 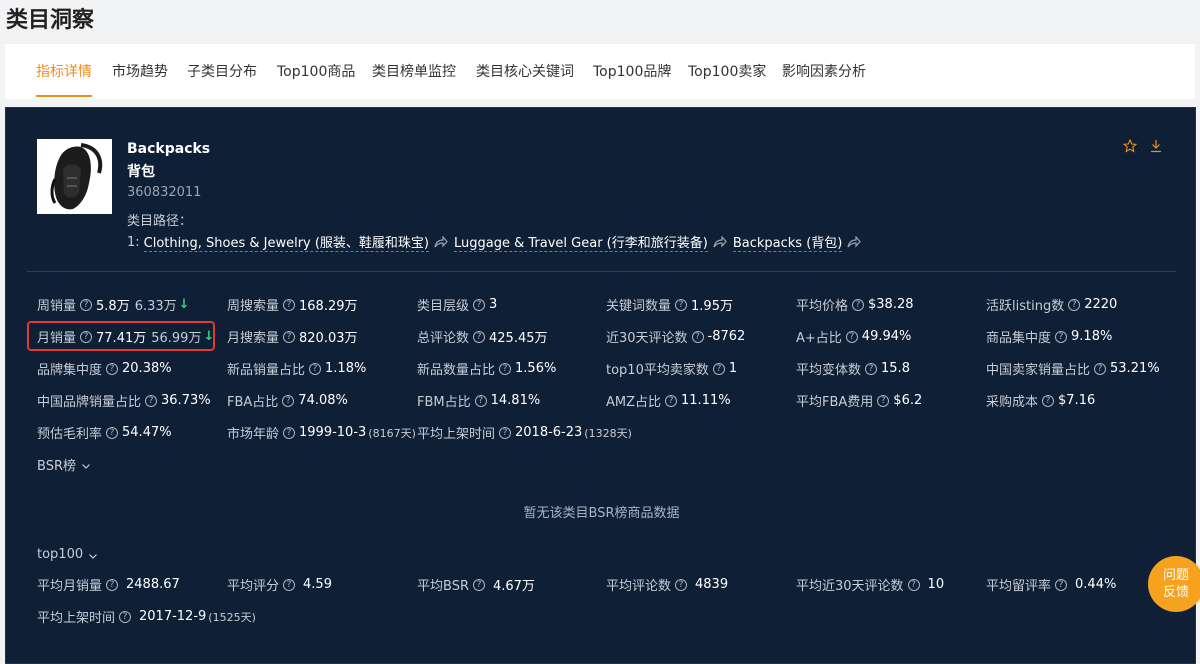 What do you see at coordinates (712, 584) in the screenshot?
I see `metric-value: 4839` at bounding box center [712, 584].